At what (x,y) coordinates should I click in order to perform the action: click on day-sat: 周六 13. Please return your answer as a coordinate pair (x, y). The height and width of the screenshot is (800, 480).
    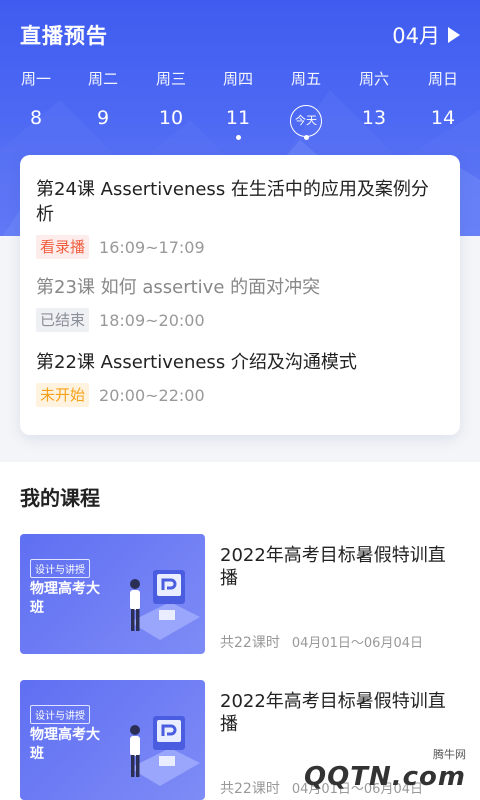
    Looking at the image, I should click on (374, 100).